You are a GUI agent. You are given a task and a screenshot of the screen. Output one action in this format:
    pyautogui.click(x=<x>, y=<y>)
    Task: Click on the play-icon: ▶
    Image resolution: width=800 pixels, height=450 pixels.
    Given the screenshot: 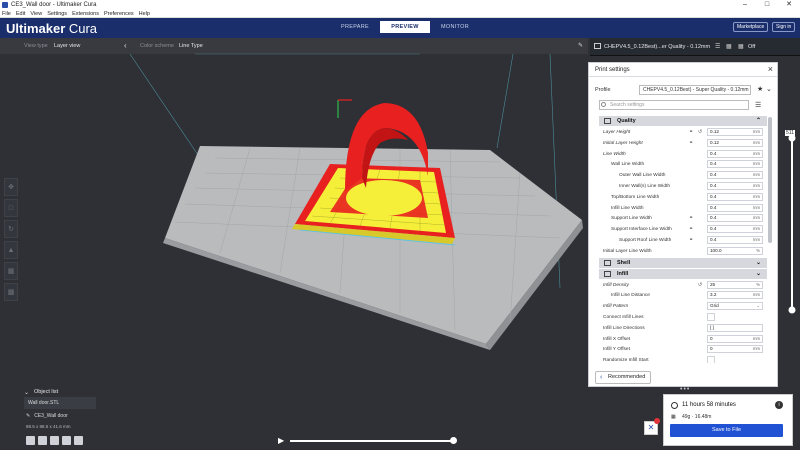 What is the action you would take?
    pyautogui.click(x=281, y=440)
    